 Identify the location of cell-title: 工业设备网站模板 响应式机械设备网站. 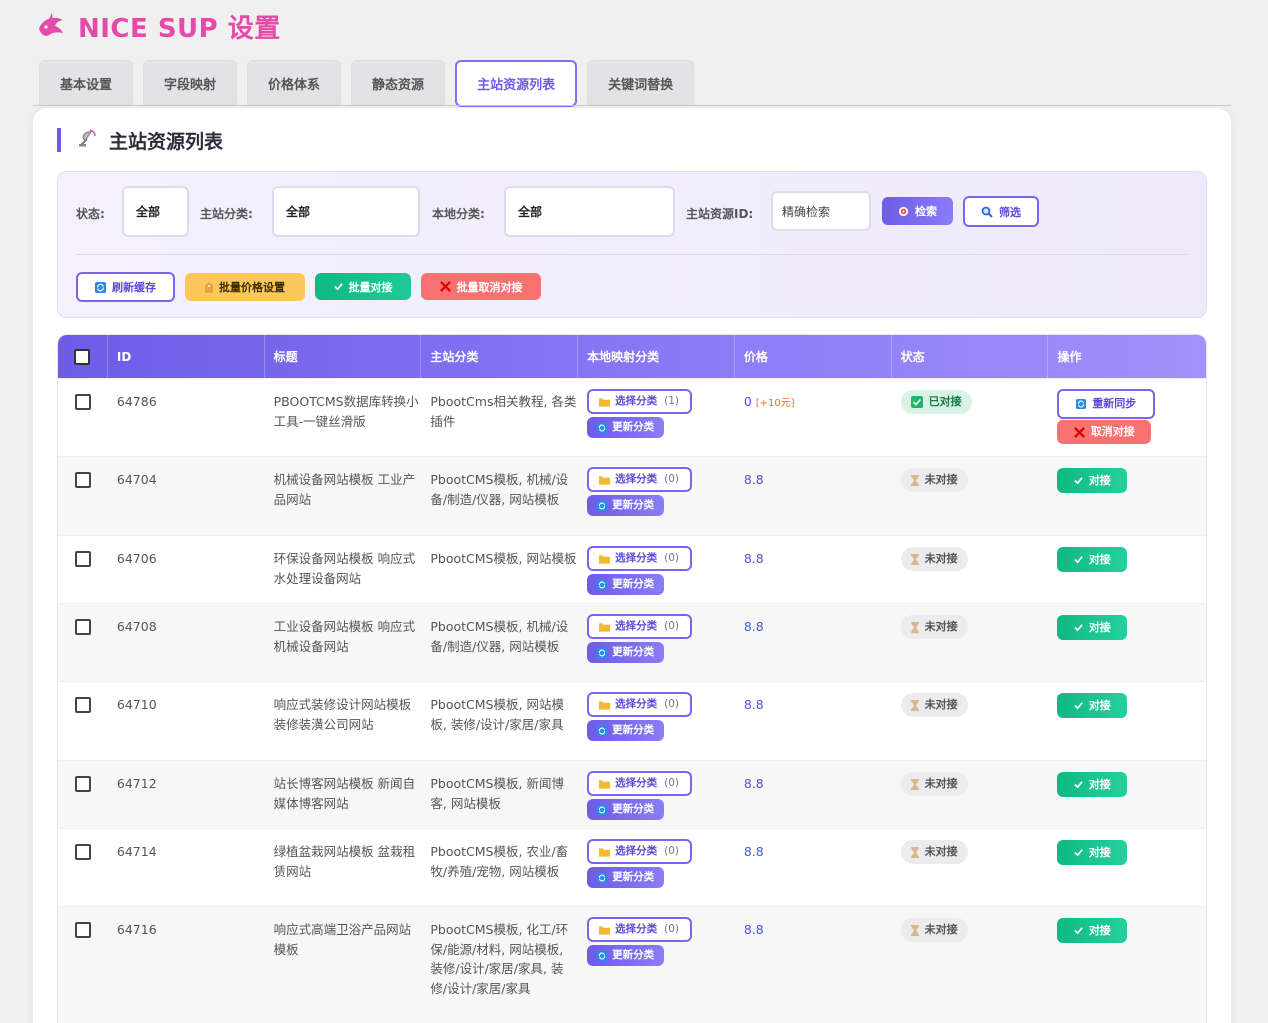
(344, 636).